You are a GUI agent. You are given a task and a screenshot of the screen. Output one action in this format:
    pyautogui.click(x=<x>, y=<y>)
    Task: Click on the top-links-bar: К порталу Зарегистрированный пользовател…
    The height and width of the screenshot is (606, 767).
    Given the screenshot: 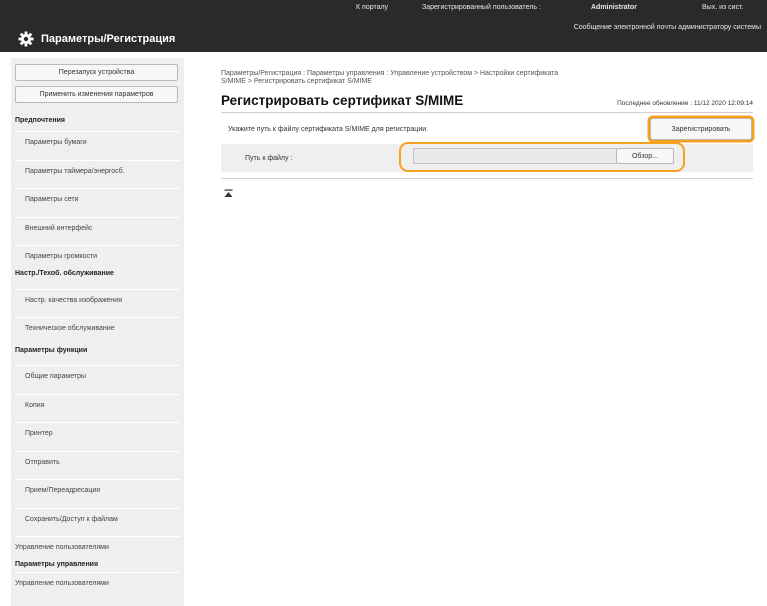 What is the action you would take?
    pyautogui.click(x=383, y=13)
    